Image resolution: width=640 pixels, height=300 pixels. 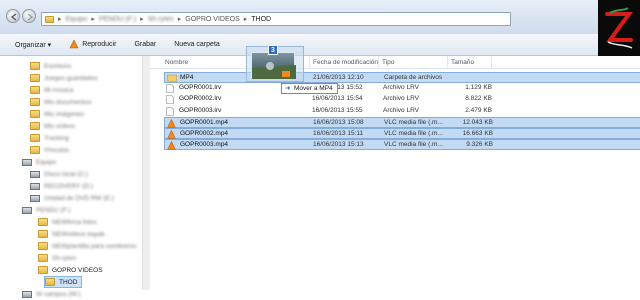 What do you see at coordinates (288, 88) in the screenshot?
I see `arrow-right-icon: ➜` at bounding box center [288, 88].